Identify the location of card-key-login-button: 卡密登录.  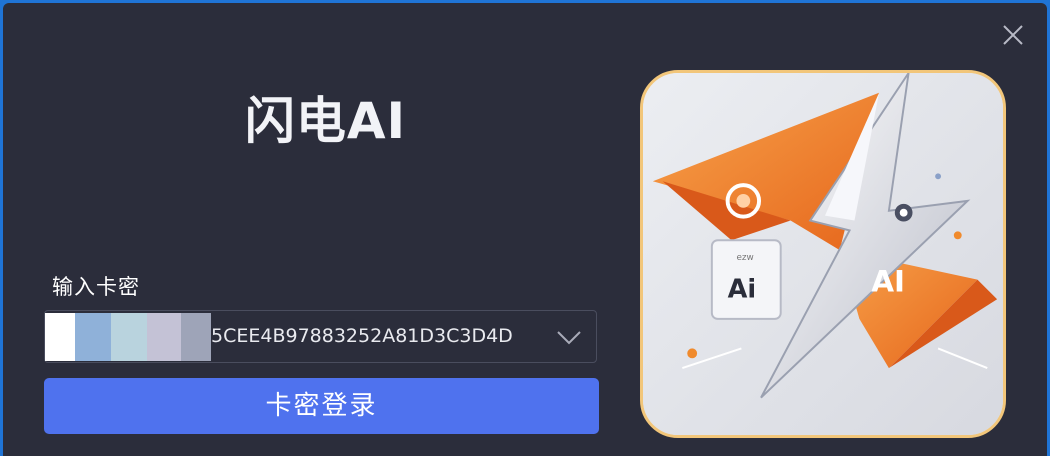
(321, 406).